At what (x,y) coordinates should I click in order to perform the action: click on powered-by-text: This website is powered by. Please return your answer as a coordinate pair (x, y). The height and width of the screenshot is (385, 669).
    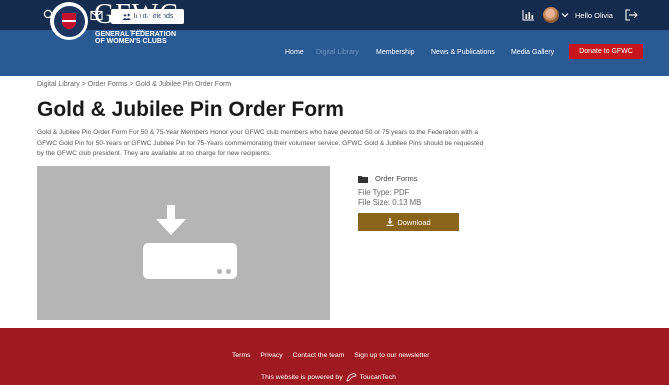
    Looking at the image, I should click on (302, 377).